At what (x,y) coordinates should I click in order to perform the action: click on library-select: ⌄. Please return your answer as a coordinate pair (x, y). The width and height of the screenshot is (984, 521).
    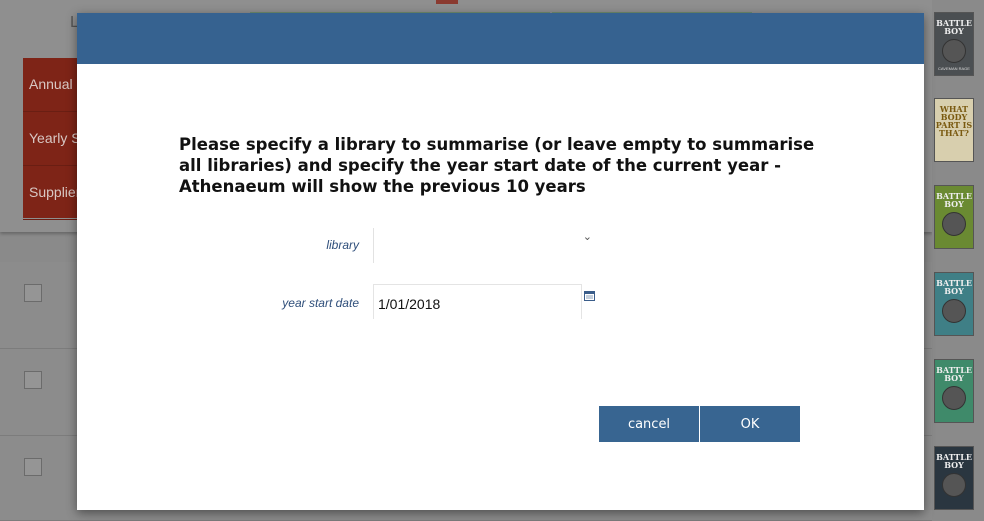
    Looking at the image, I should click on (485, 245).